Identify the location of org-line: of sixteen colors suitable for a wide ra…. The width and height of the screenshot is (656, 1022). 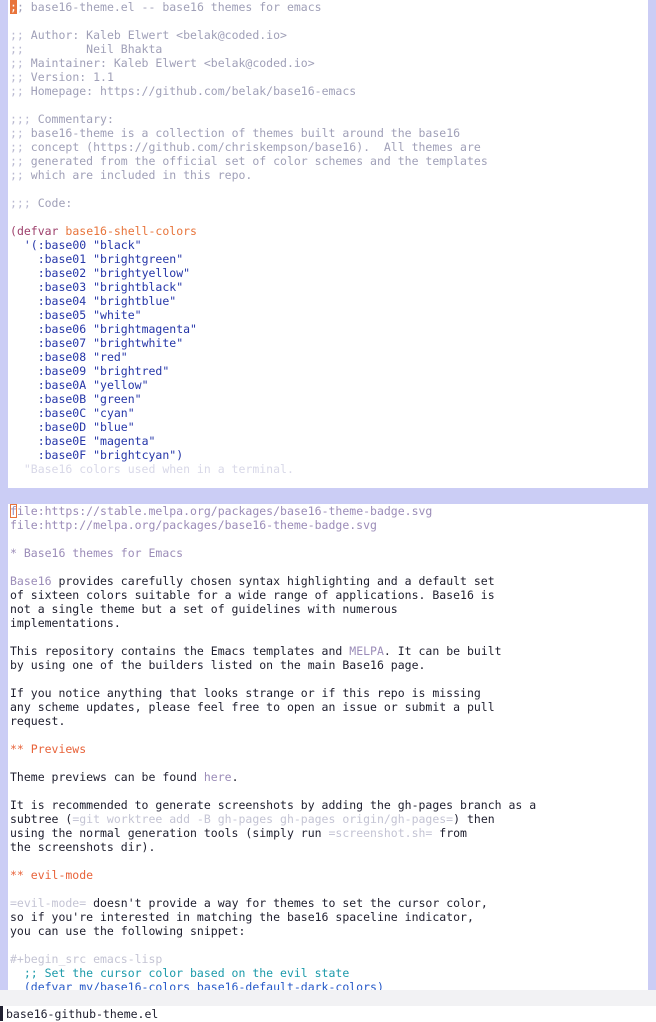
(329, 595).